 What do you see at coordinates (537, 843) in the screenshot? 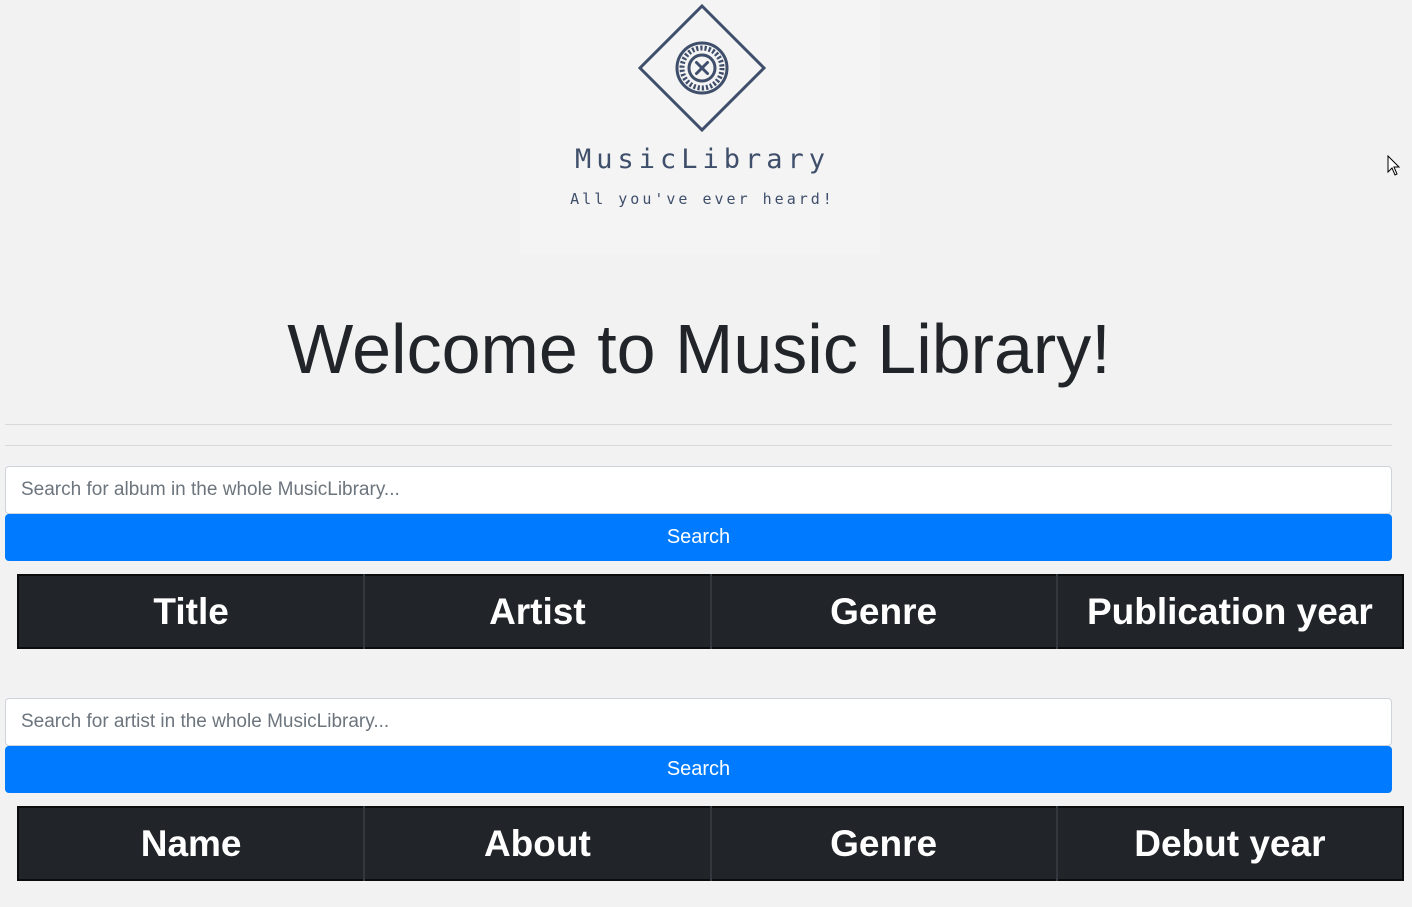
I see `column-header-about: About` at bounding box center [537, 843].